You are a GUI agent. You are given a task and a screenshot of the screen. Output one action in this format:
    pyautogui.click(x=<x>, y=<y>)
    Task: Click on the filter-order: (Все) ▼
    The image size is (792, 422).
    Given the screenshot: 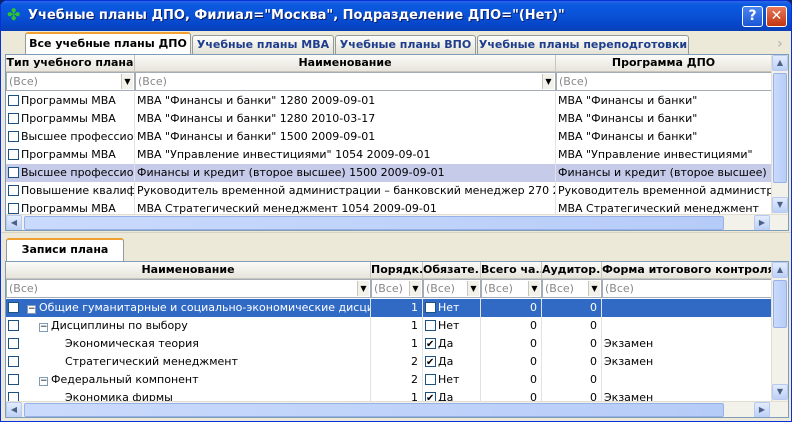 What is the action you would take?
    pyautogui.click(x=397, y=288)
    